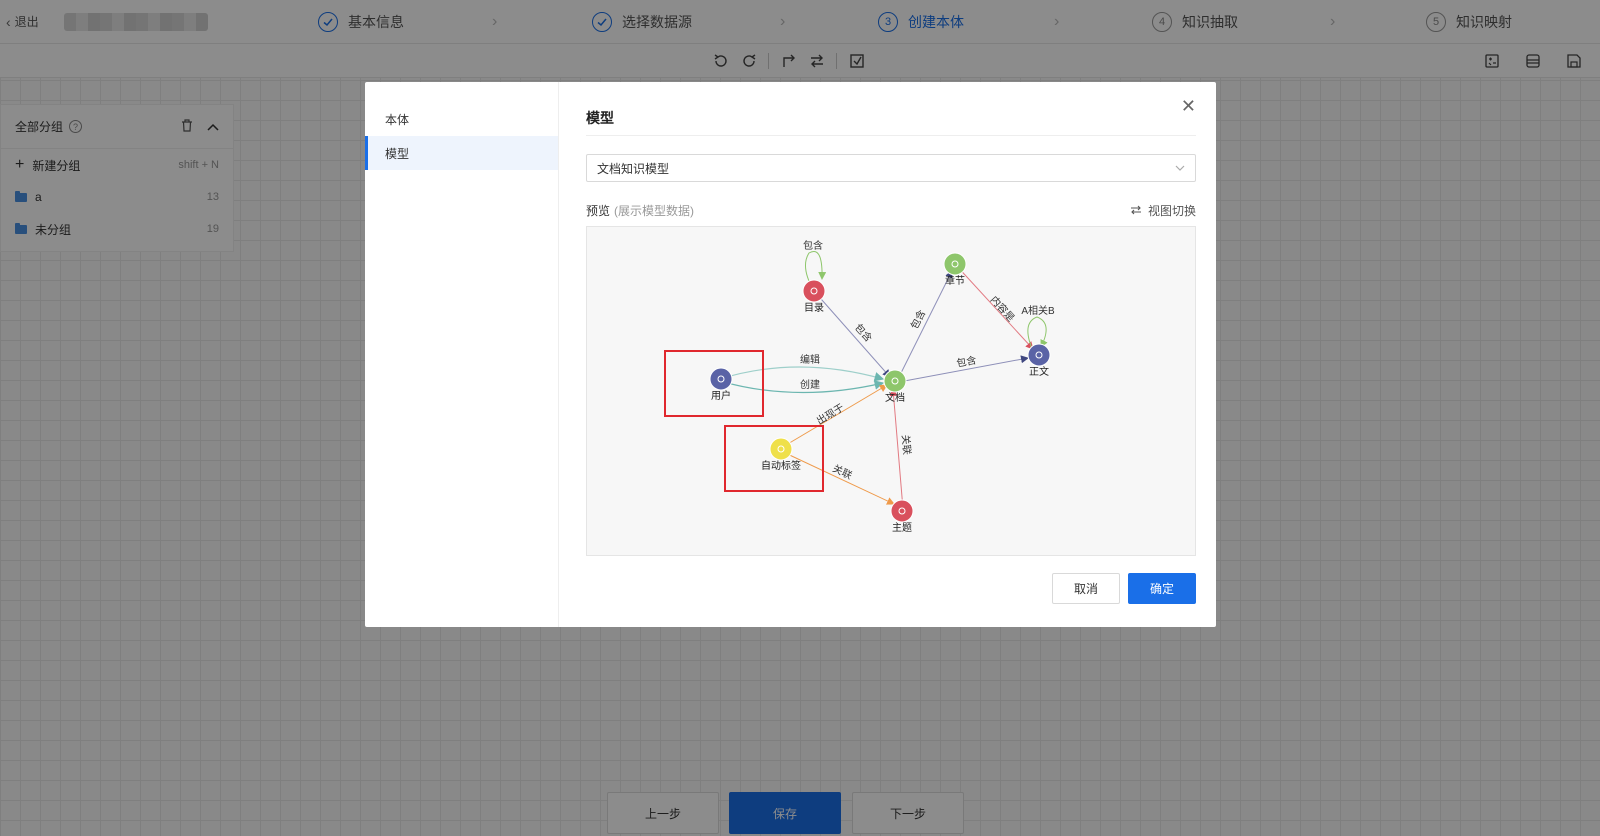  I want to click on confirm-button: 确定, so click(1162, 588).